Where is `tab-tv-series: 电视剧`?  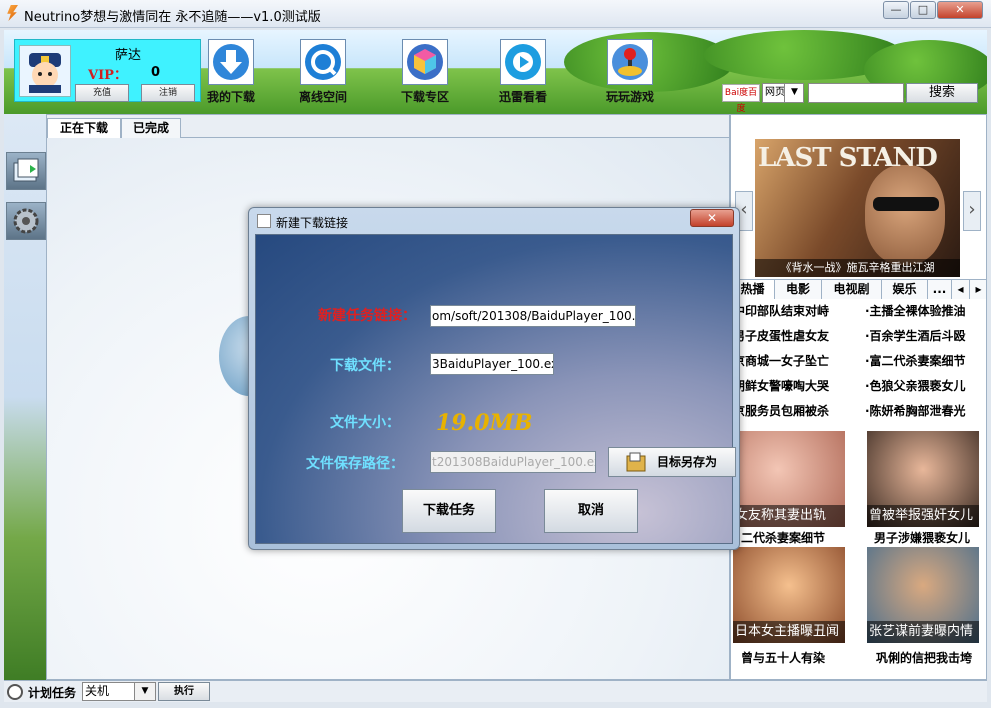
tab-tv-series: 电视剧 is located at coordinates (852, 289).